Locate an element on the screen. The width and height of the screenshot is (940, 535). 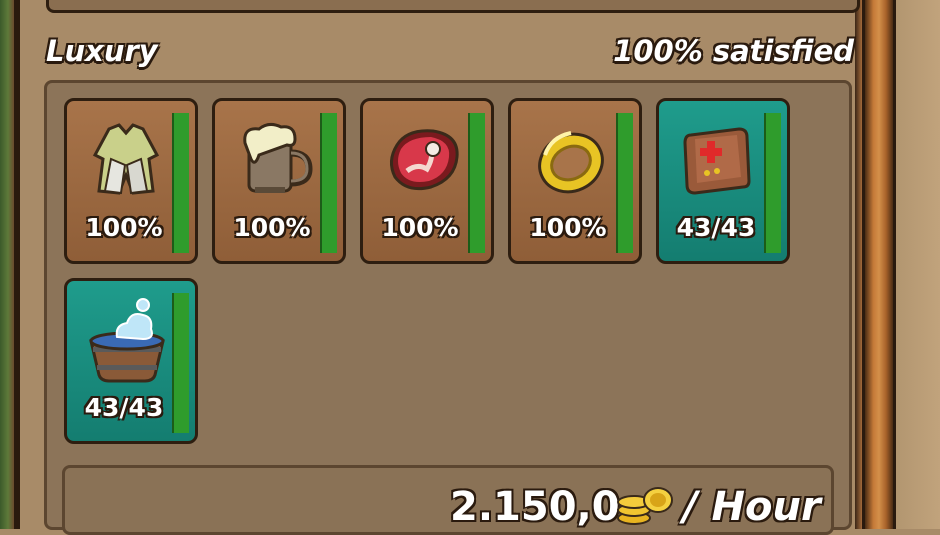
good-tile-ring: 100% is located at coordinates (575, 181).